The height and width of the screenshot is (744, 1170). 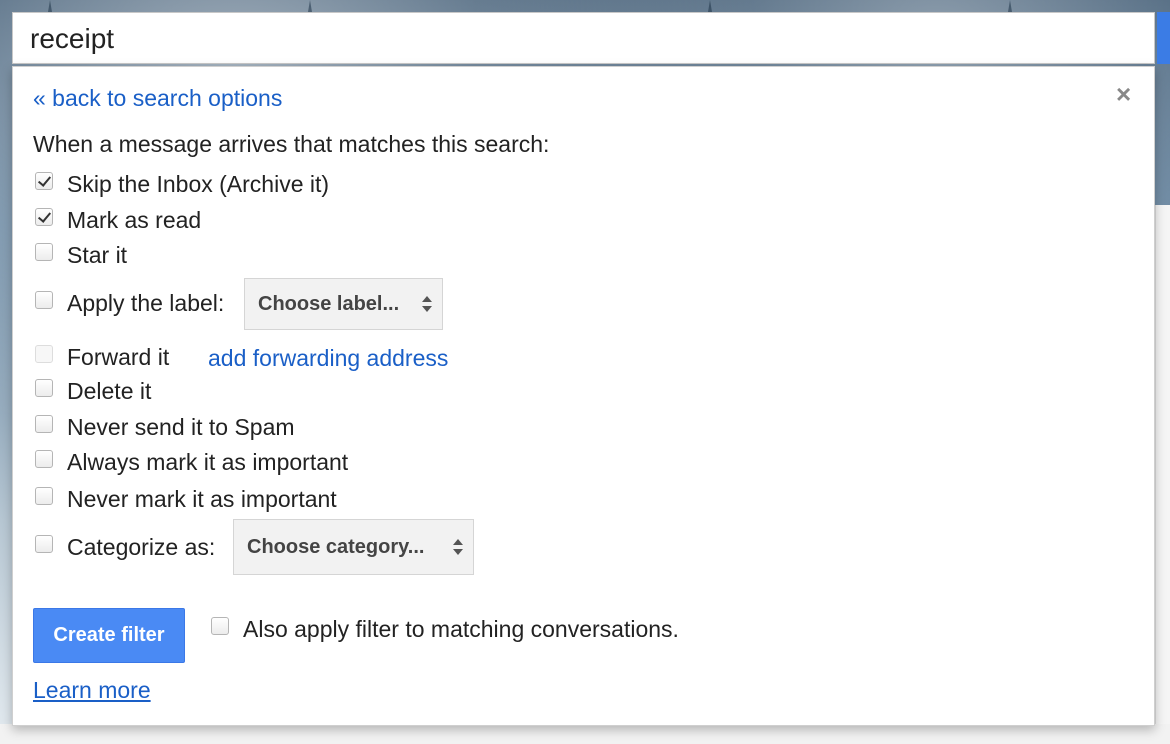 What do you see at coordinates (157, 98) in the screenshot?
I see `back-to-search-options-link: « back to search options` at bounding box center [157, 98].